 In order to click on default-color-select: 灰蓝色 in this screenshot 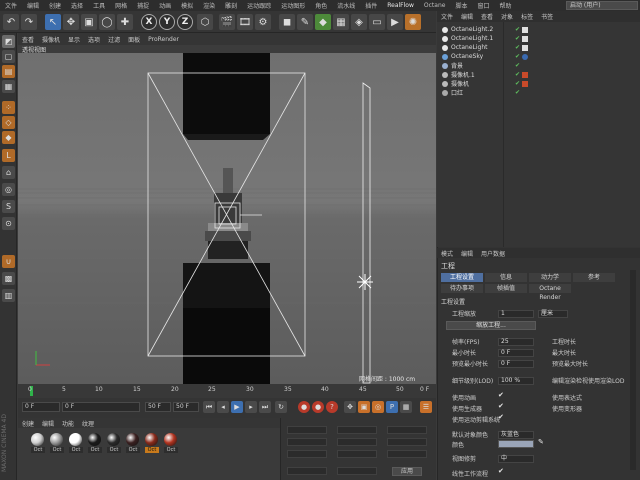, I will do `click(516, 434)`.